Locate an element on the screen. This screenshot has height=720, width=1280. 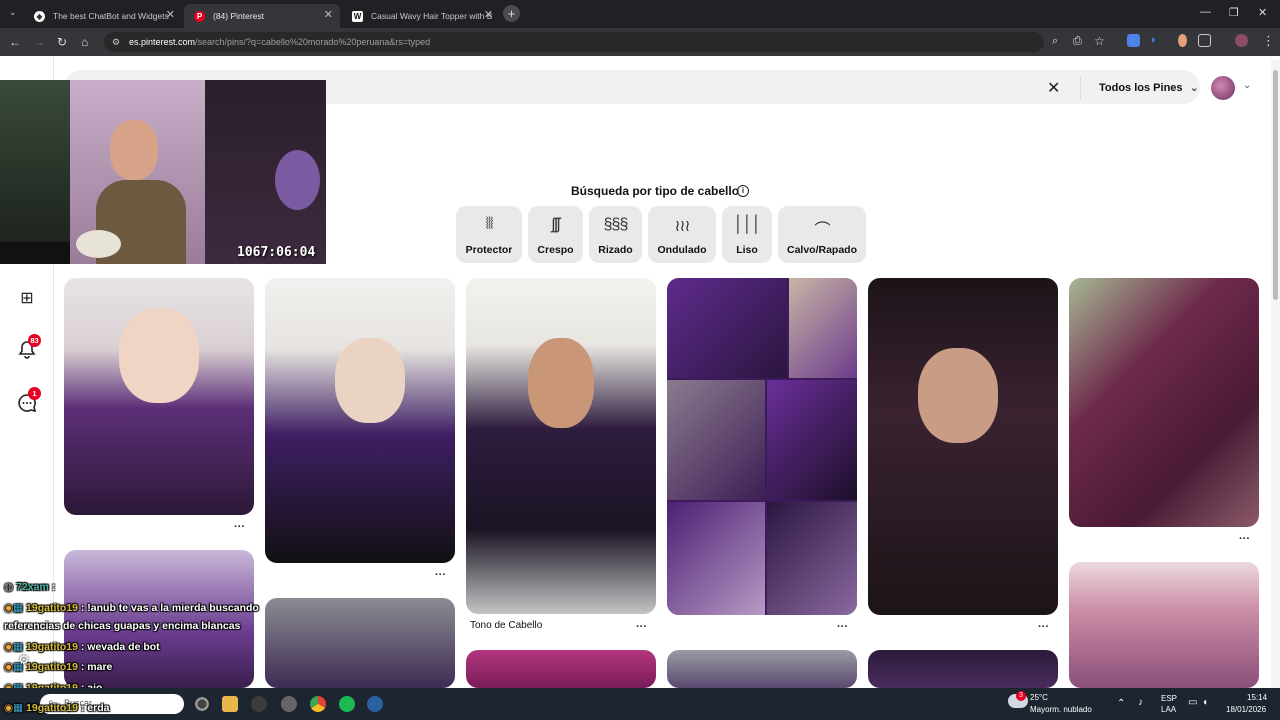
plush-shape is located at coordinates (297, 180).